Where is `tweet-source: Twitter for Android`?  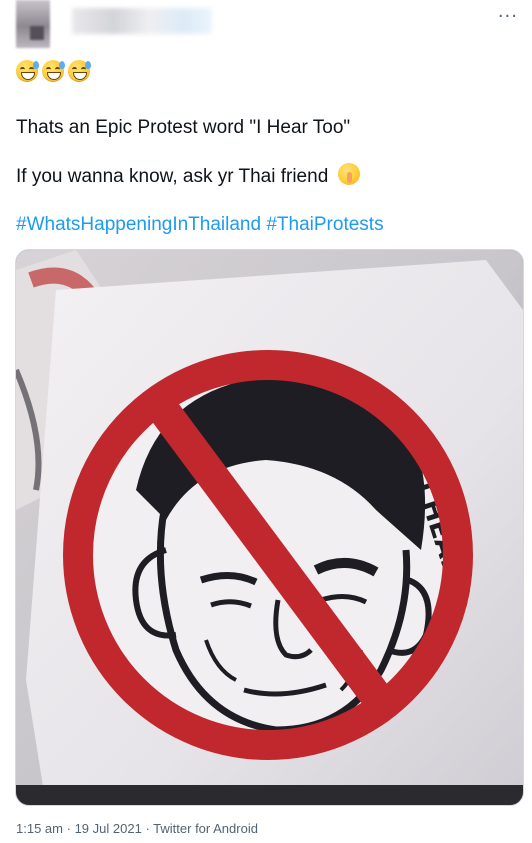
tweet-source: Twitter for Android is located at coordinates (205, 828).